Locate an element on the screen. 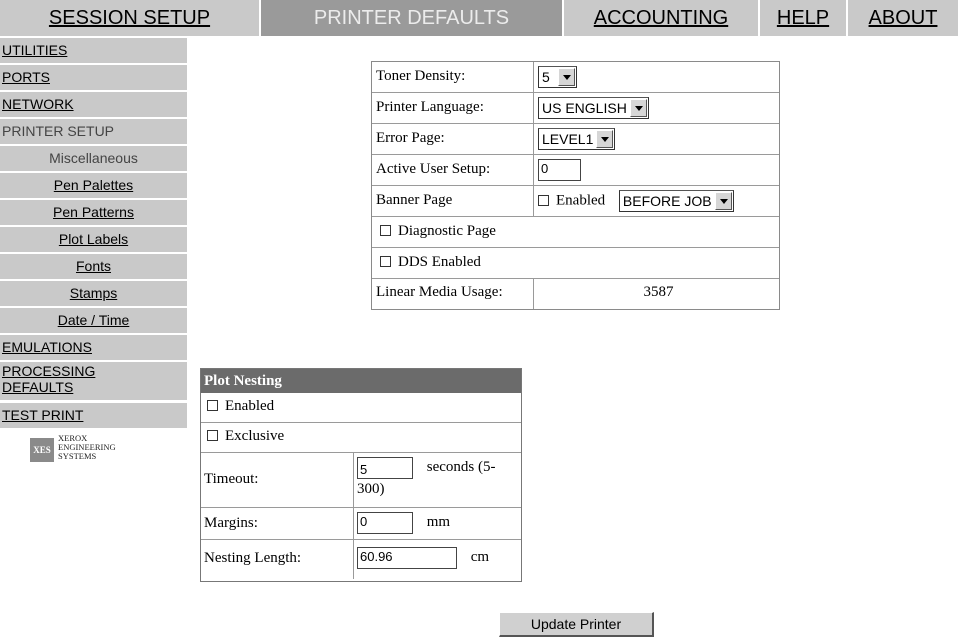 This screenshot has height=637, width=958. nesting-timeout-row: Timeout: 5 seconds (5- 300) is located at coordinates (361, 480).